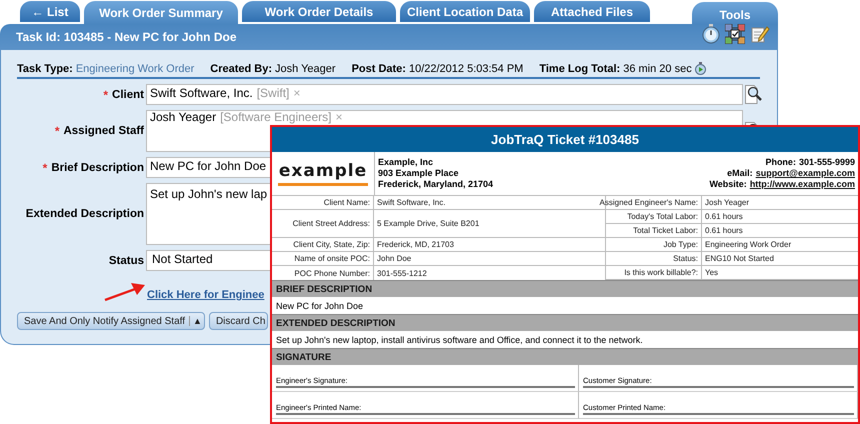  I want to click on field-value: New PC for John Doe, so click(208, 166).